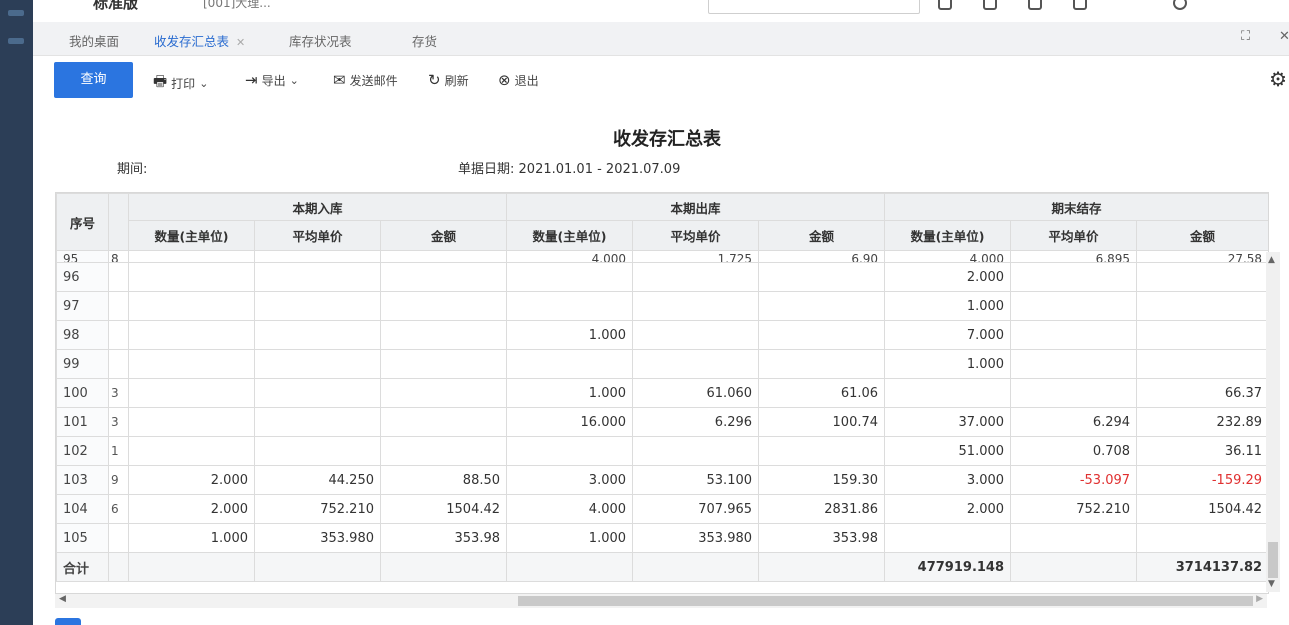 The width and height of the screenshot is (1289, 625). Describe the element at coordinates (570, 480) in the screenshot. I see `table-cell: 3.000` at that location.